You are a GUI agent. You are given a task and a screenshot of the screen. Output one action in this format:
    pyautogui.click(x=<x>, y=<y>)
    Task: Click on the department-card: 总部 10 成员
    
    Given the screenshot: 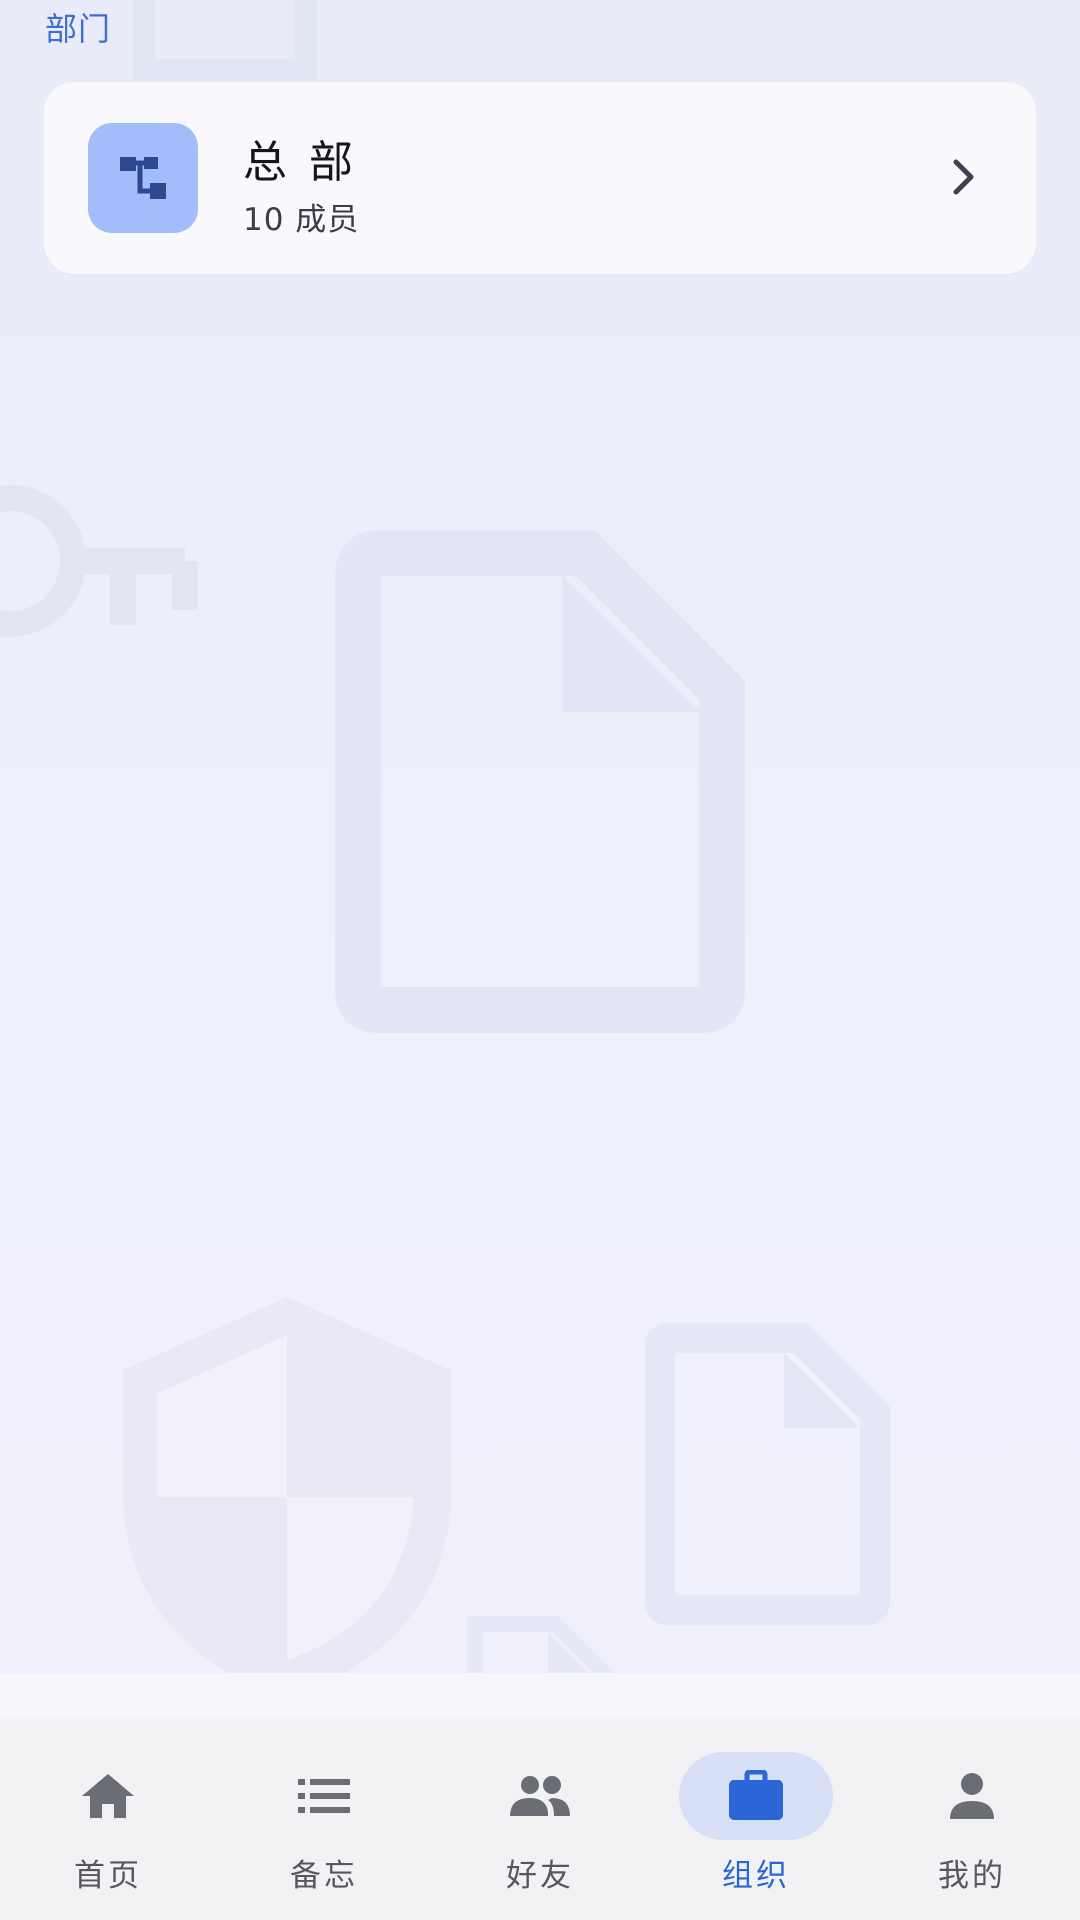 What is the action you would take?
    pyautogui.click(x=540, y=178)
    